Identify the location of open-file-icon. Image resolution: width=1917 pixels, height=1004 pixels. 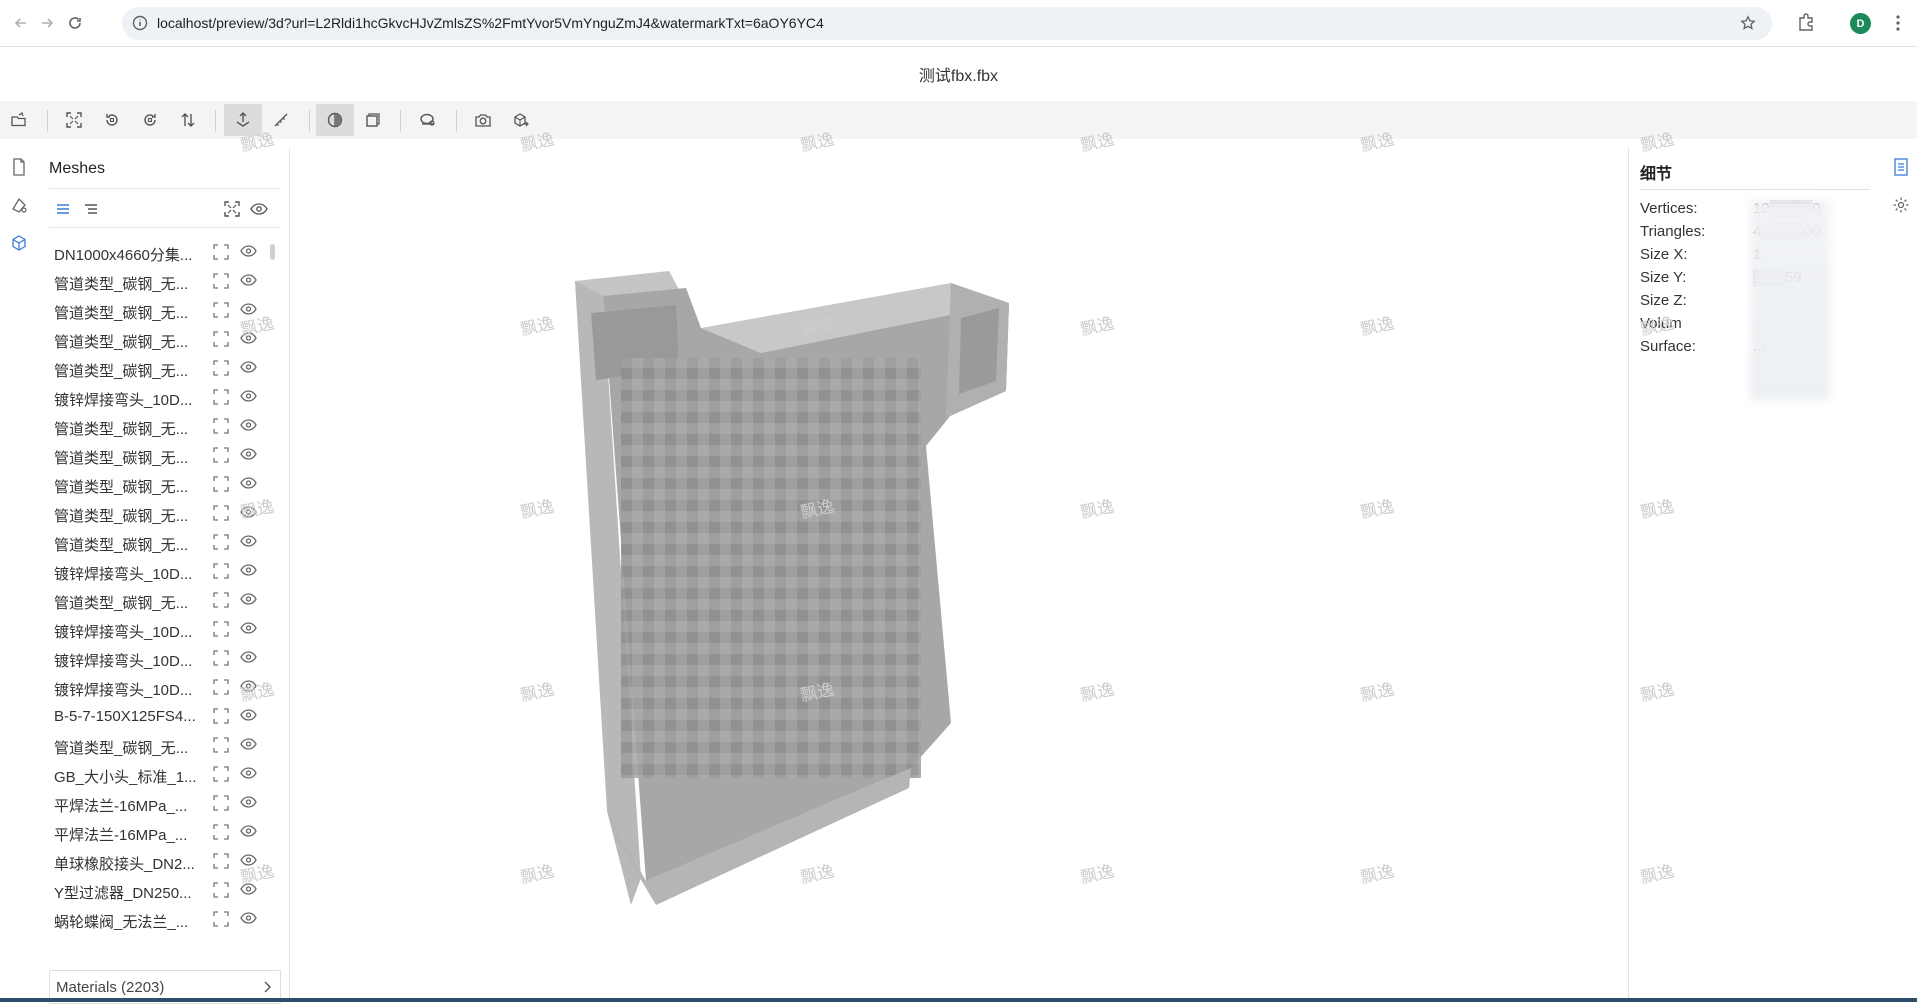
(19, 120).